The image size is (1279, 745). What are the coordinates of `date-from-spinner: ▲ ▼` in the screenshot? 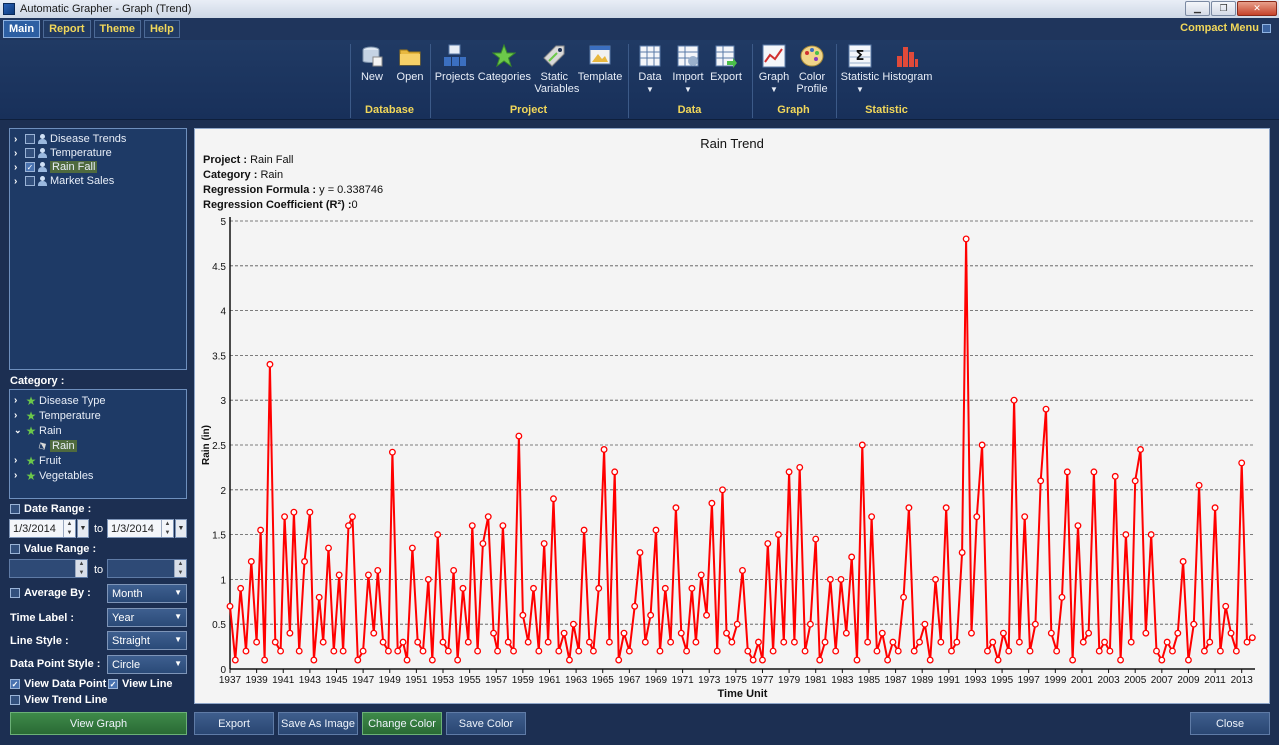 It's located at (69, 528).